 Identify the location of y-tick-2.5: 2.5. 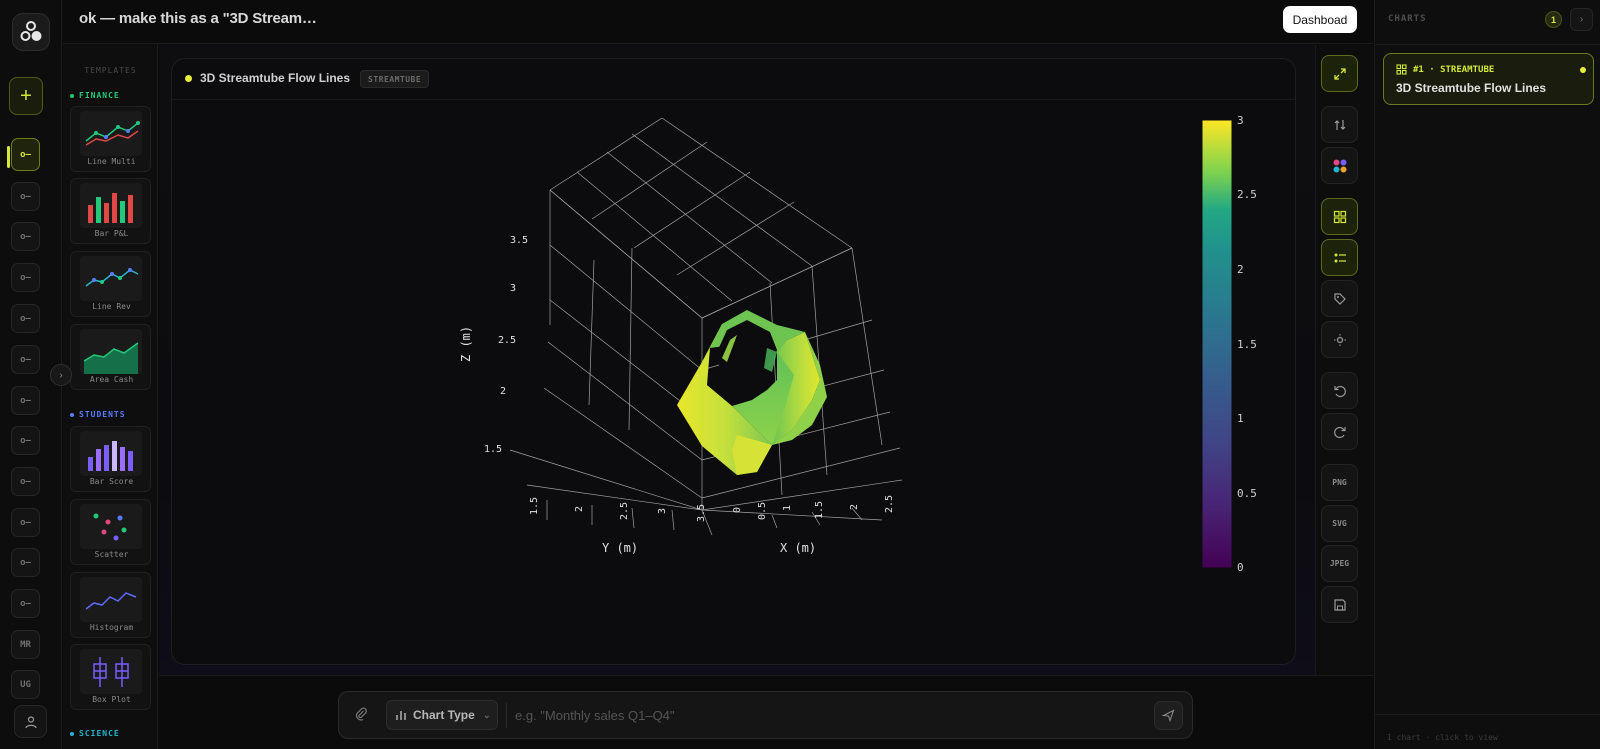
(624, 511).